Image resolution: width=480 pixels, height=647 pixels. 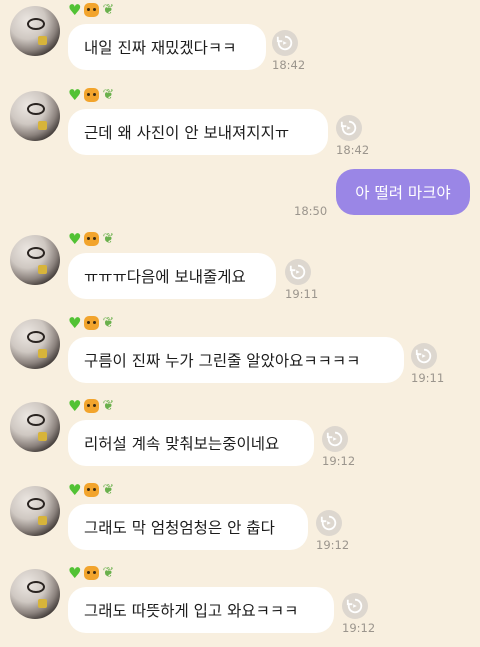 I want to click on incoming-message: ♥ ❦ 근데 왜 사진이 안 보내져지지ㅠ 18:42, so click(x=240, y=123).